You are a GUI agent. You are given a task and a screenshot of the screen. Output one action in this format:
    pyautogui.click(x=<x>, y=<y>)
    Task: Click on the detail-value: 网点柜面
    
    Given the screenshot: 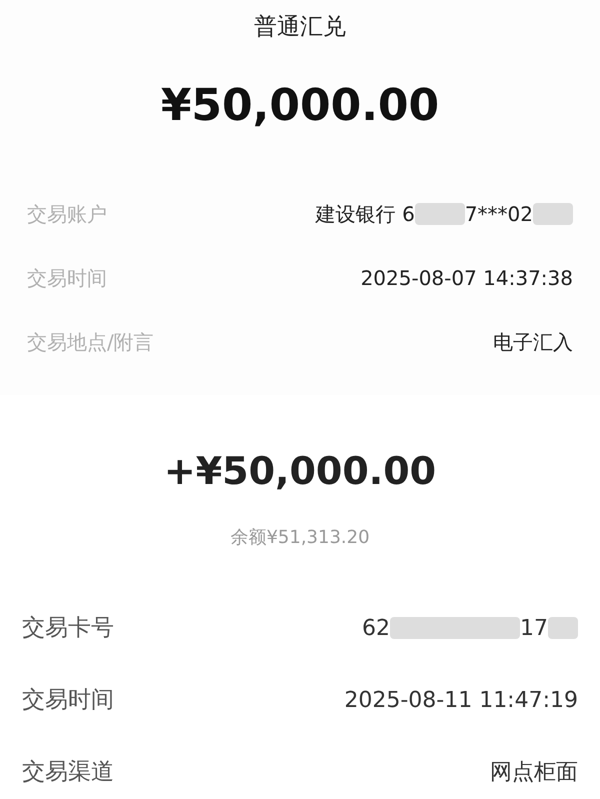 What is the action you would take?
    pyautogui.click(x=534, y=772)
    